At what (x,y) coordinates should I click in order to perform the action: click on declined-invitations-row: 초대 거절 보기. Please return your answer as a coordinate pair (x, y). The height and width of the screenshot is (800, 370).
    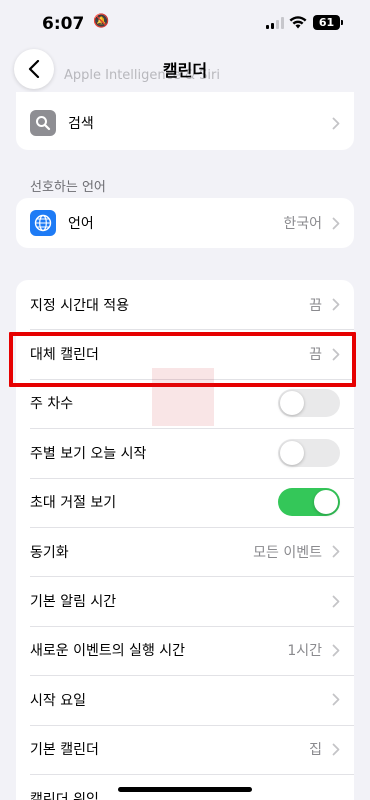
    Looking at the image, I should click on (185, 502).